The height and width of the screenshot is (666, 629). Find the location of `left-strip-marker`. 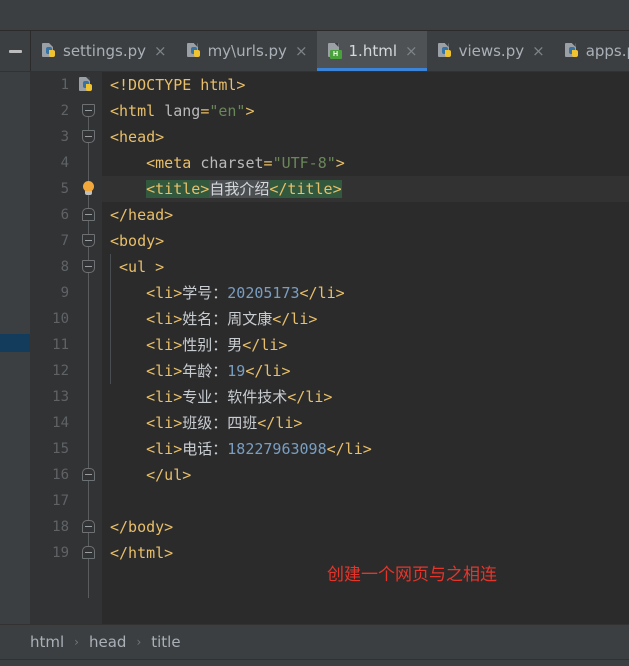

left-strip-marker is located at coordinates (15, 343).